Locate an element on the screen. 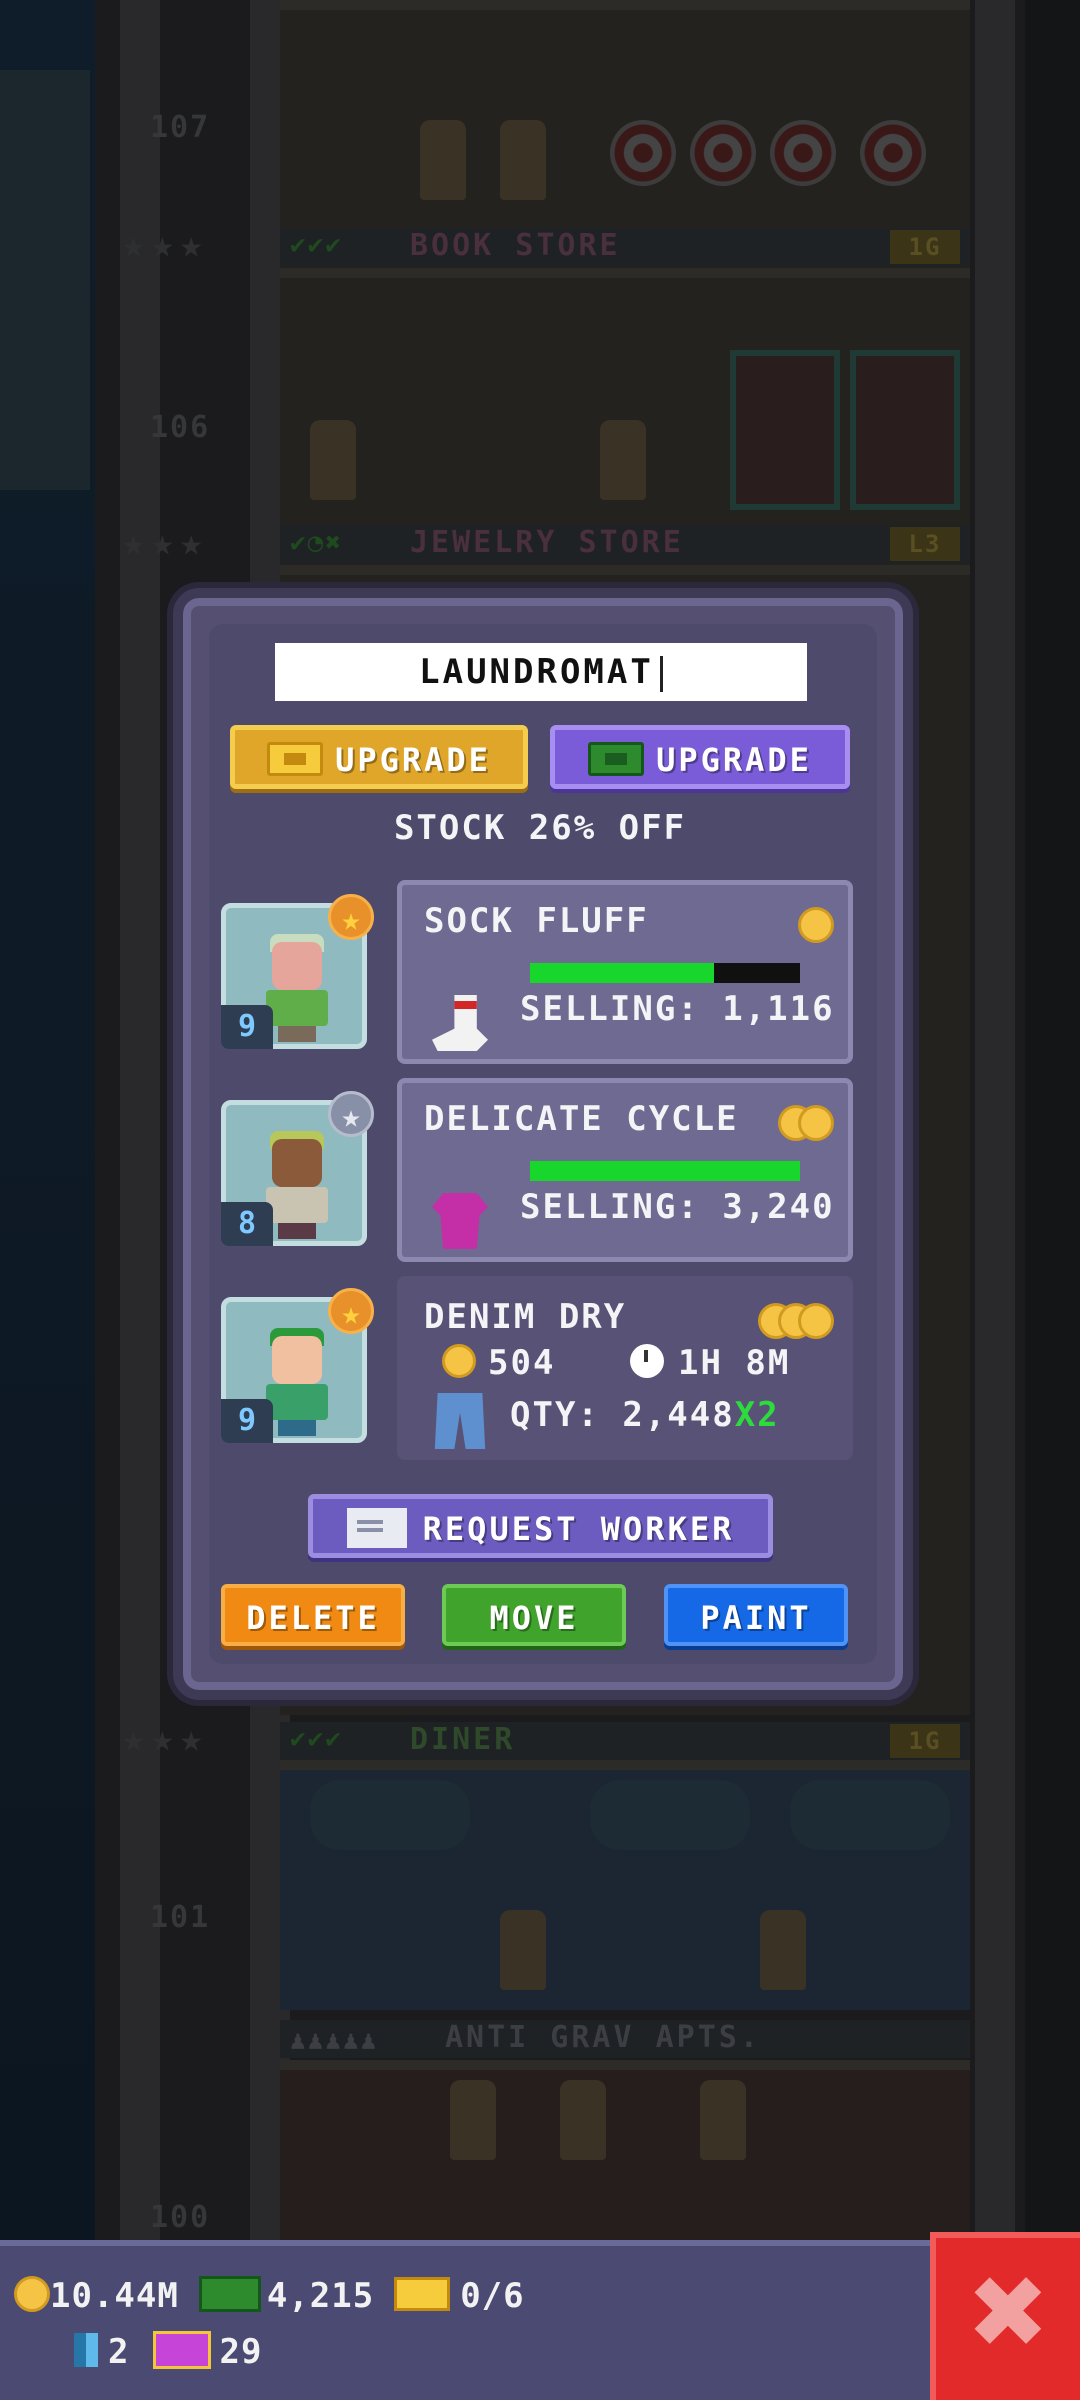 This screenshot has height=2400, width=1080. floor-title: JEWELRY STORE is located at coordinates (547, 542).